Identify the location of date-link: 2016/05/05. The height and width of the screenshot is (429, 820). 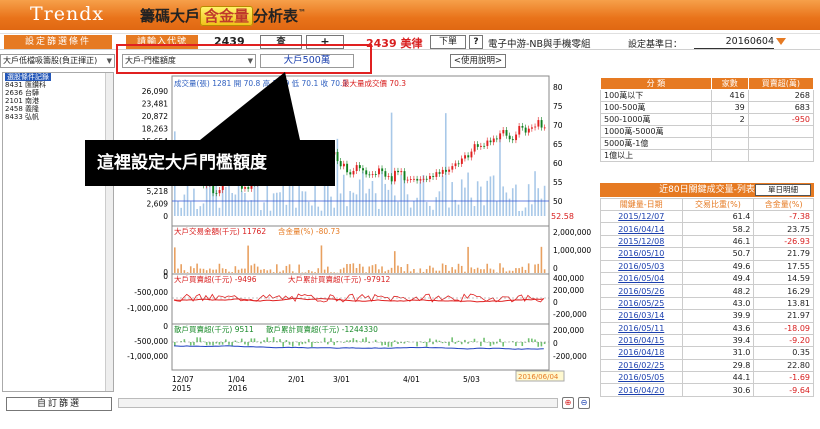
(641, 378).